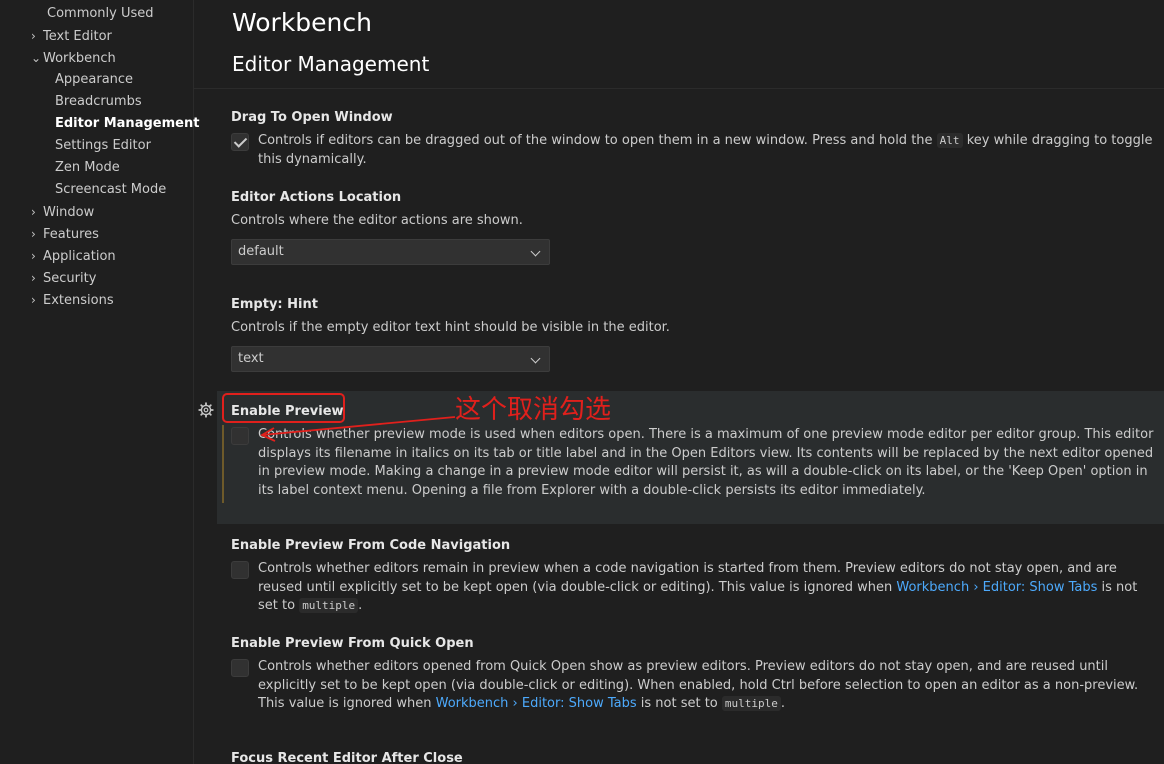 This screenshot has width=1164, height=764. What do you see at coordinates (69, 212) in the screenshot?
I see `toc-label: Window` at bounding box center [69, 212].